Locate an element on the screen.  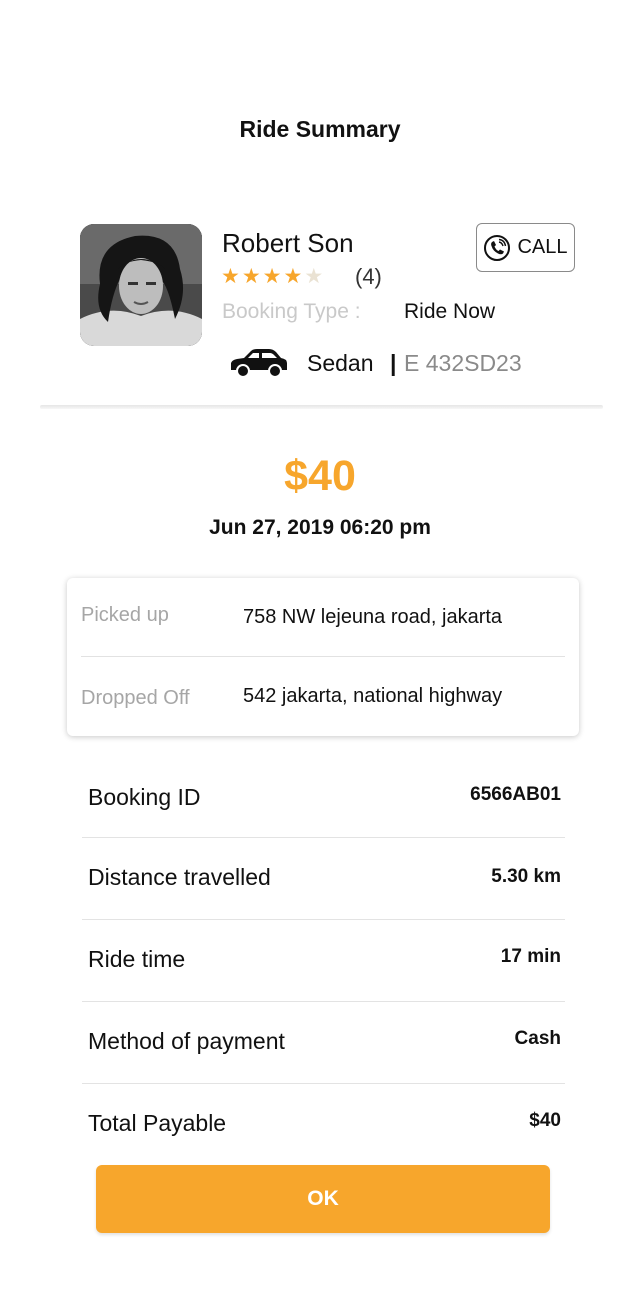
phone-icon is located at coordinates (497, 247).